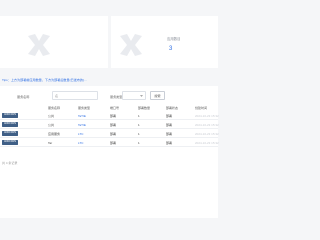 The width and height of the screenshot is (320, 240). Describe the element at coordinates (115, 108) in the screenshot. I see `column-header: 端口号` at that location.